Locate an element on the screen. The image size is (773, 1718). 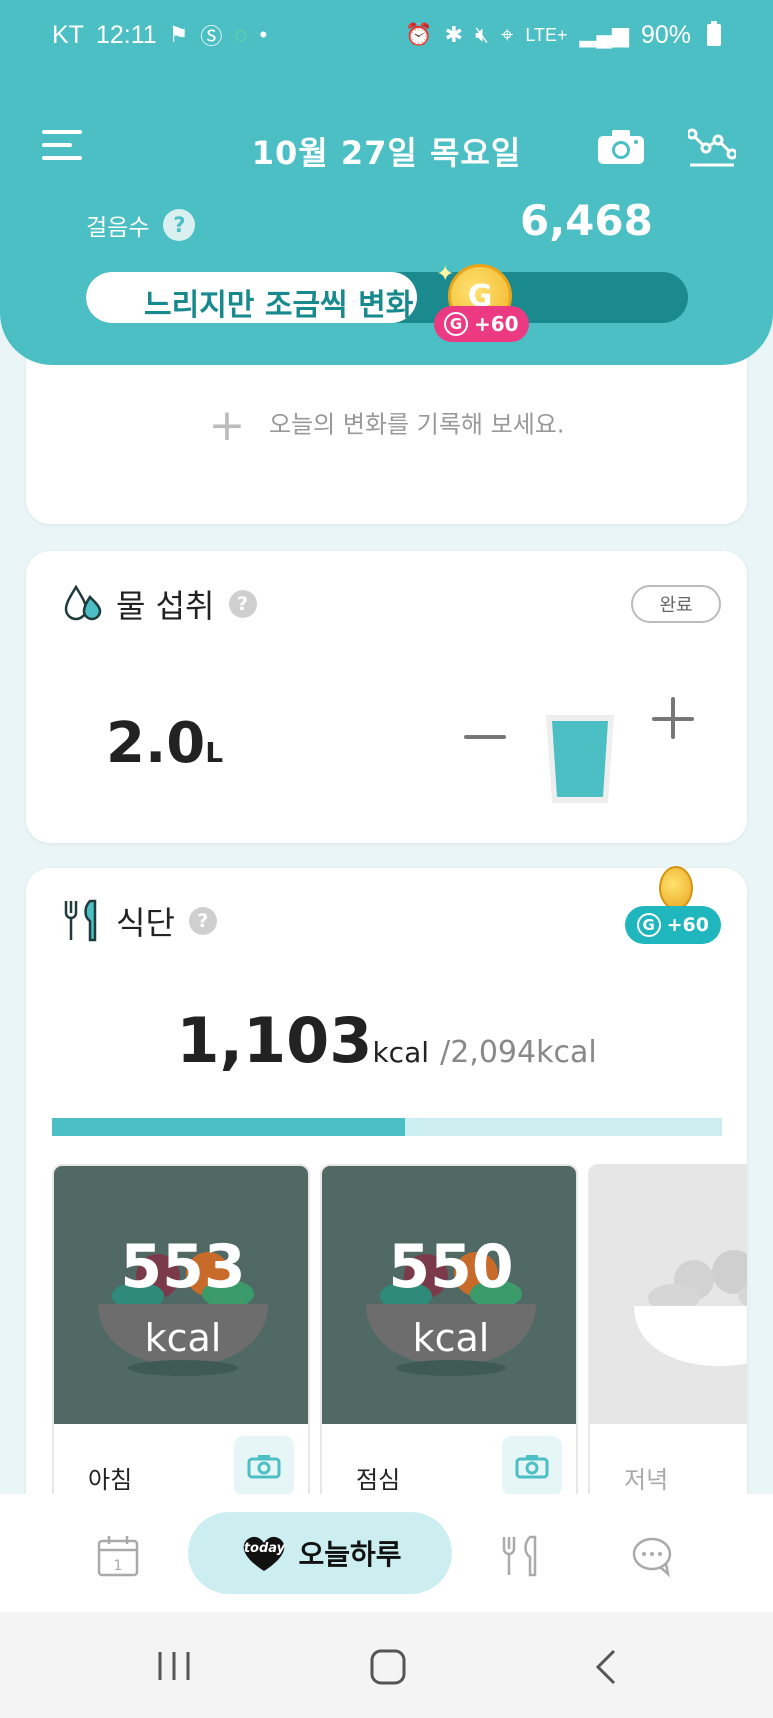
steps-count: 6,468 is located at coordinates (586, 220).